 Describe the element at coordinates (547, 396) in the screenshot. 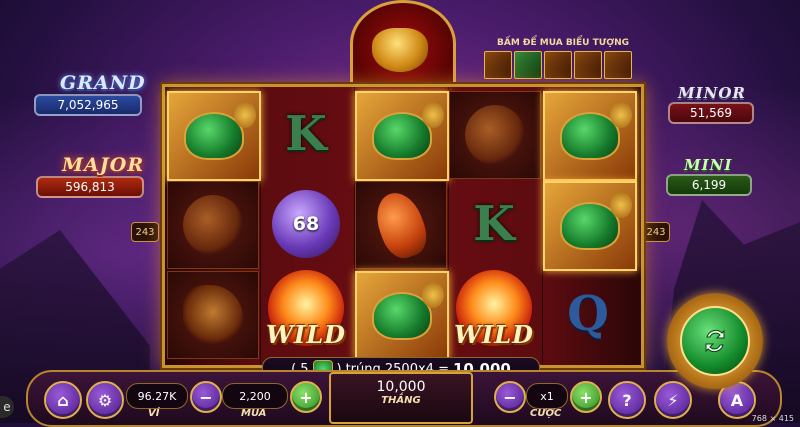

I see `bet-value: x1` at that location.